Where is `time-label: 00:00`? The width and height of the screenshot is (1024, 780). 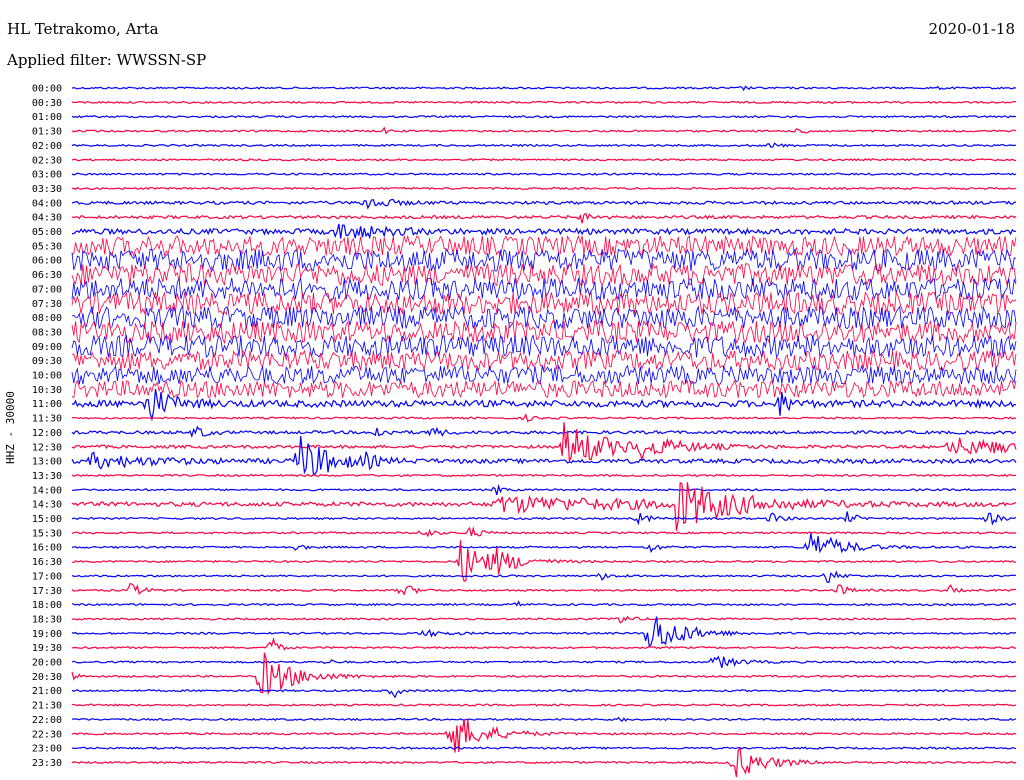
time-label: 00:00 is located at coordinates (47, 89).